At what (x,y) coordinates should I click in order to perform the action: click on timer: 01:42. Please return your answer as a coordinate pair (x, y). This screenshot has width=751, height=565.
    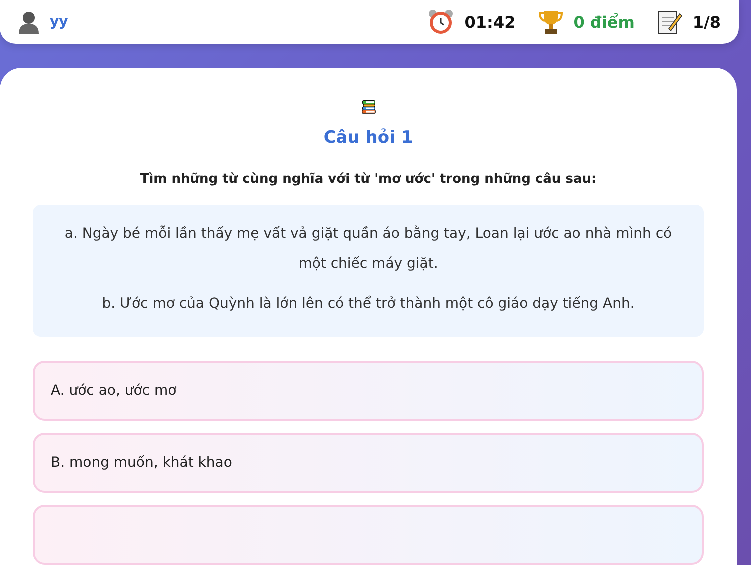
    Looking at the image, I should click on (490, 22).